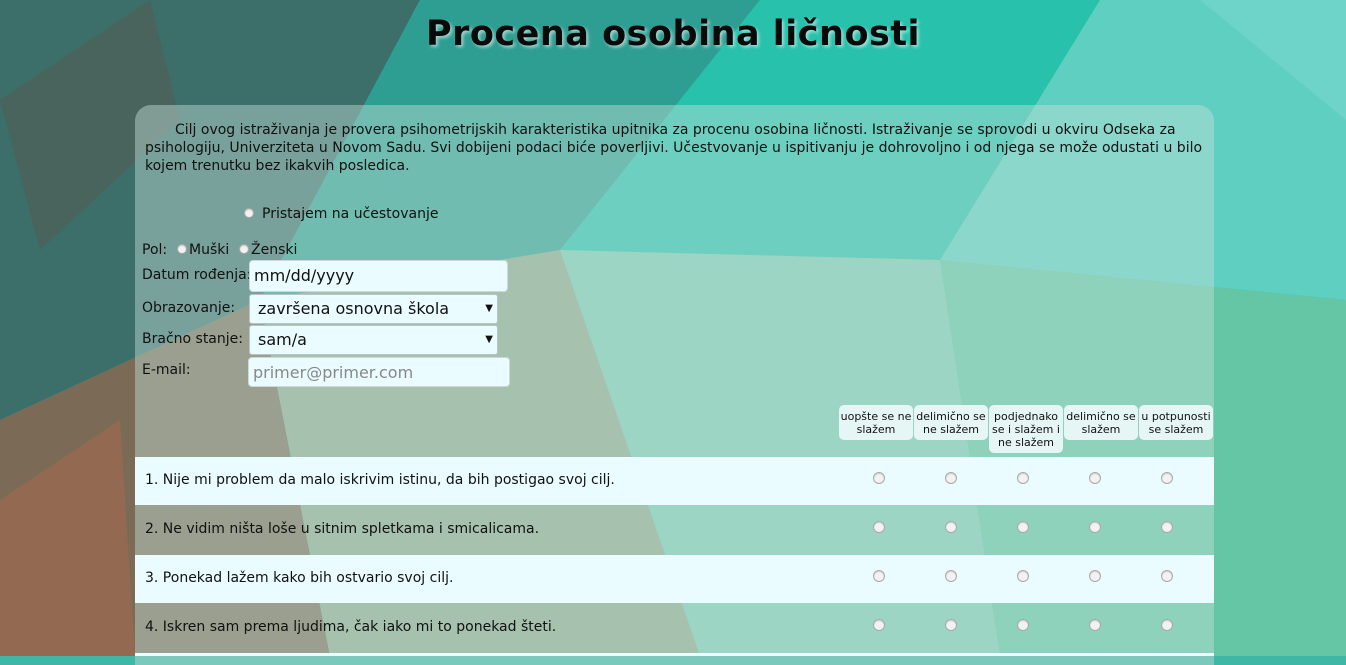 Image resolution: width=1346 pixels, height=665 pixels. What do you see at coordinates (155, 250) in the screenshot?
I see `gender-label: Pol:` at bounding box center [155, 250].